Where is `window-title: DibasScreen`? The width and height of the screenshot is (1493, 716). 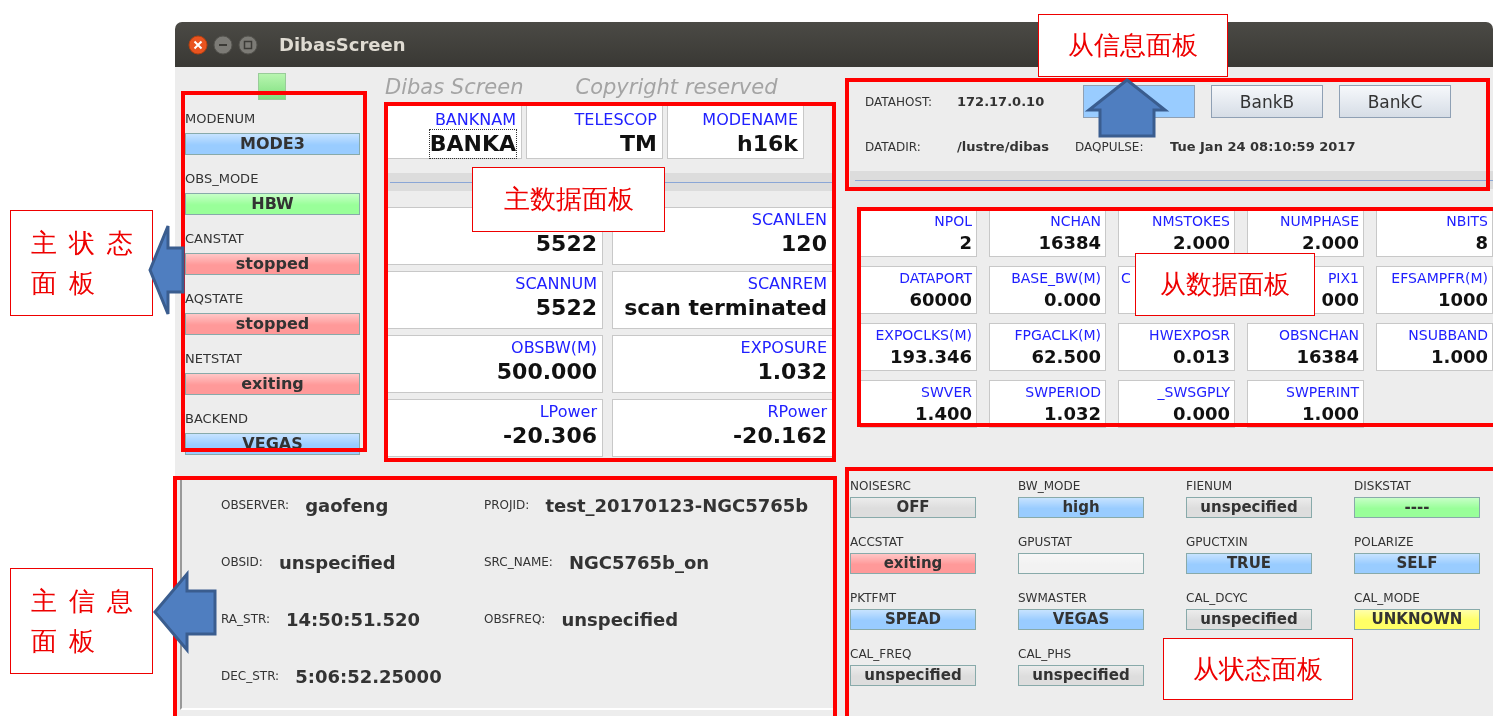 window-title: DibasScreen is located at coordinates (342, 44).